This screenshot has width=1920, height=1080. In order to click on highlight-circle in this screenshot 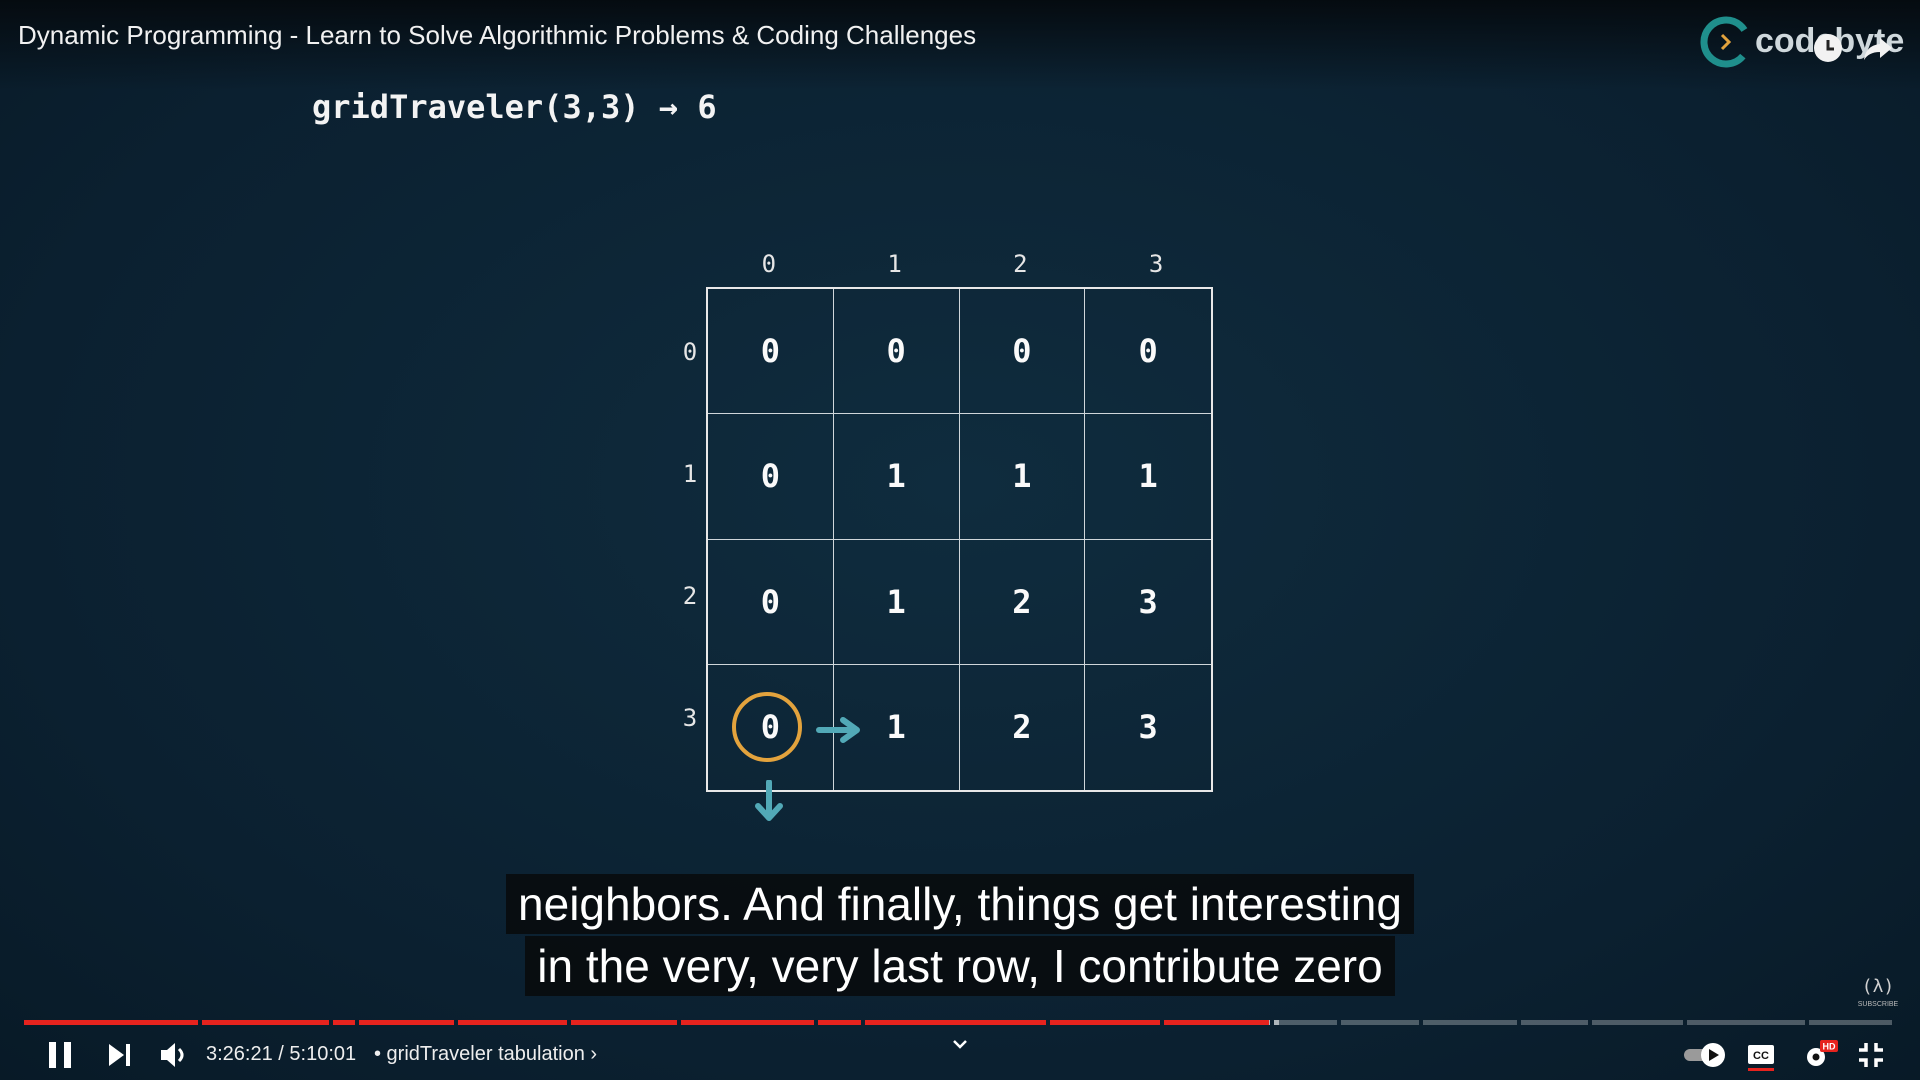, I will do `click(767, 727)`.